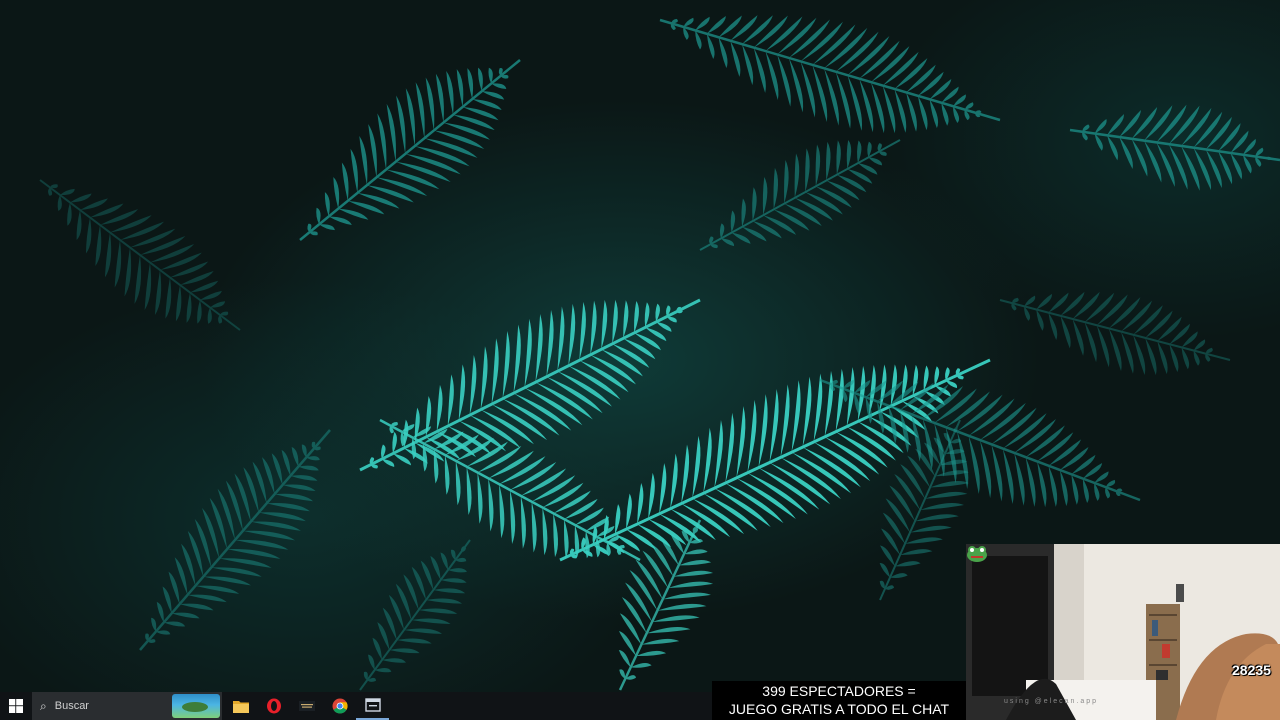 The width and height of the screenshot is (1280, 720). What do you see at coordinates (109, 706) in the screenshot?
I see `search-input` at bounding box center [109, 706].